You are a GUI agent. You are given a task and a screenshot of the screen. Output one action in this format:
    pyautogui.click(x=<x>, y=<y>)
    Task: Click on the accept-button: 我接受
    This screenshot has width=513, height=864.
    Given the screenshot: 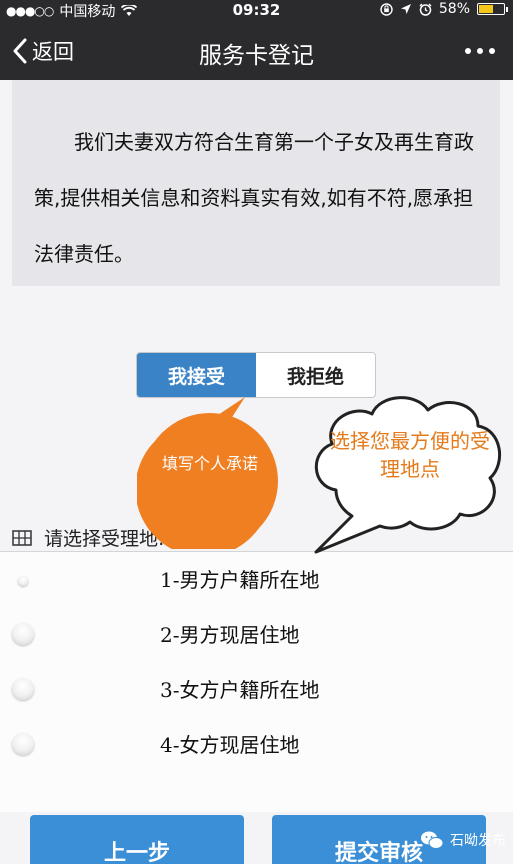 What is the action you would take?
    pyautogui.click(x=196, y=375)
    